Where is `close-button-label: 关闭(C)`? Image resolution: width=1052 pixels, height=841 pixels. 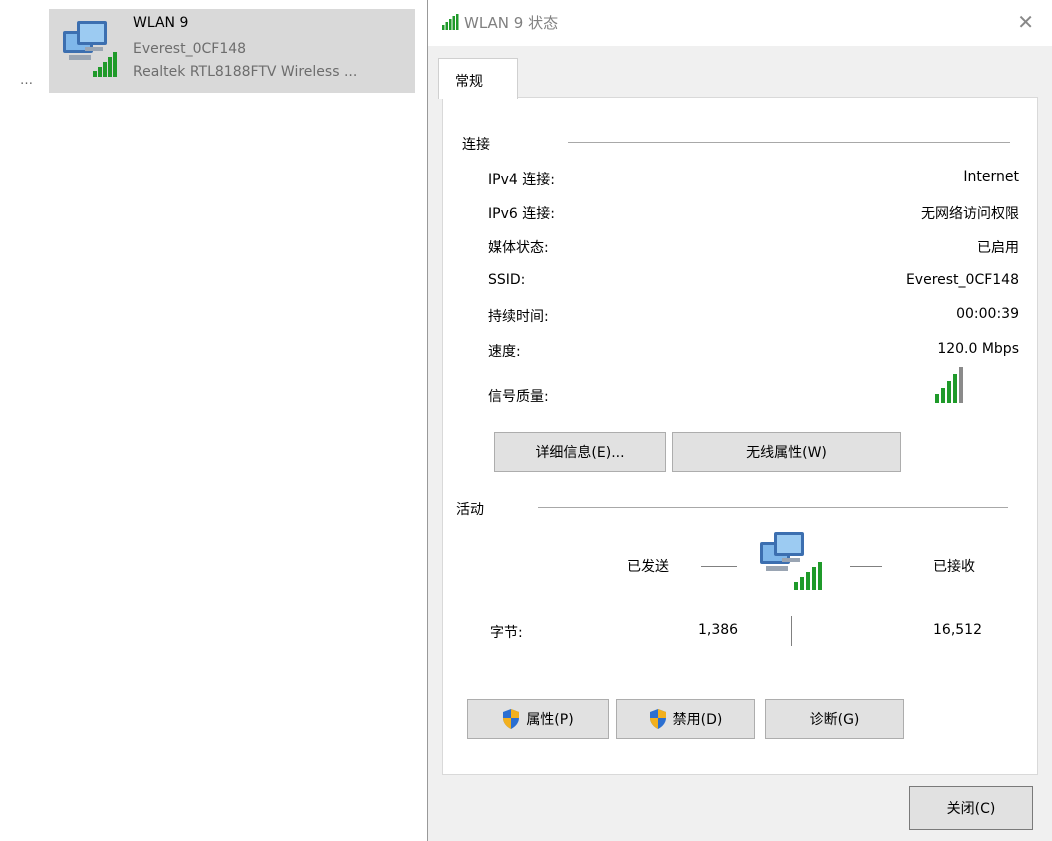 close-button-label: 关闭(C) is located at coordinates (971, 809).